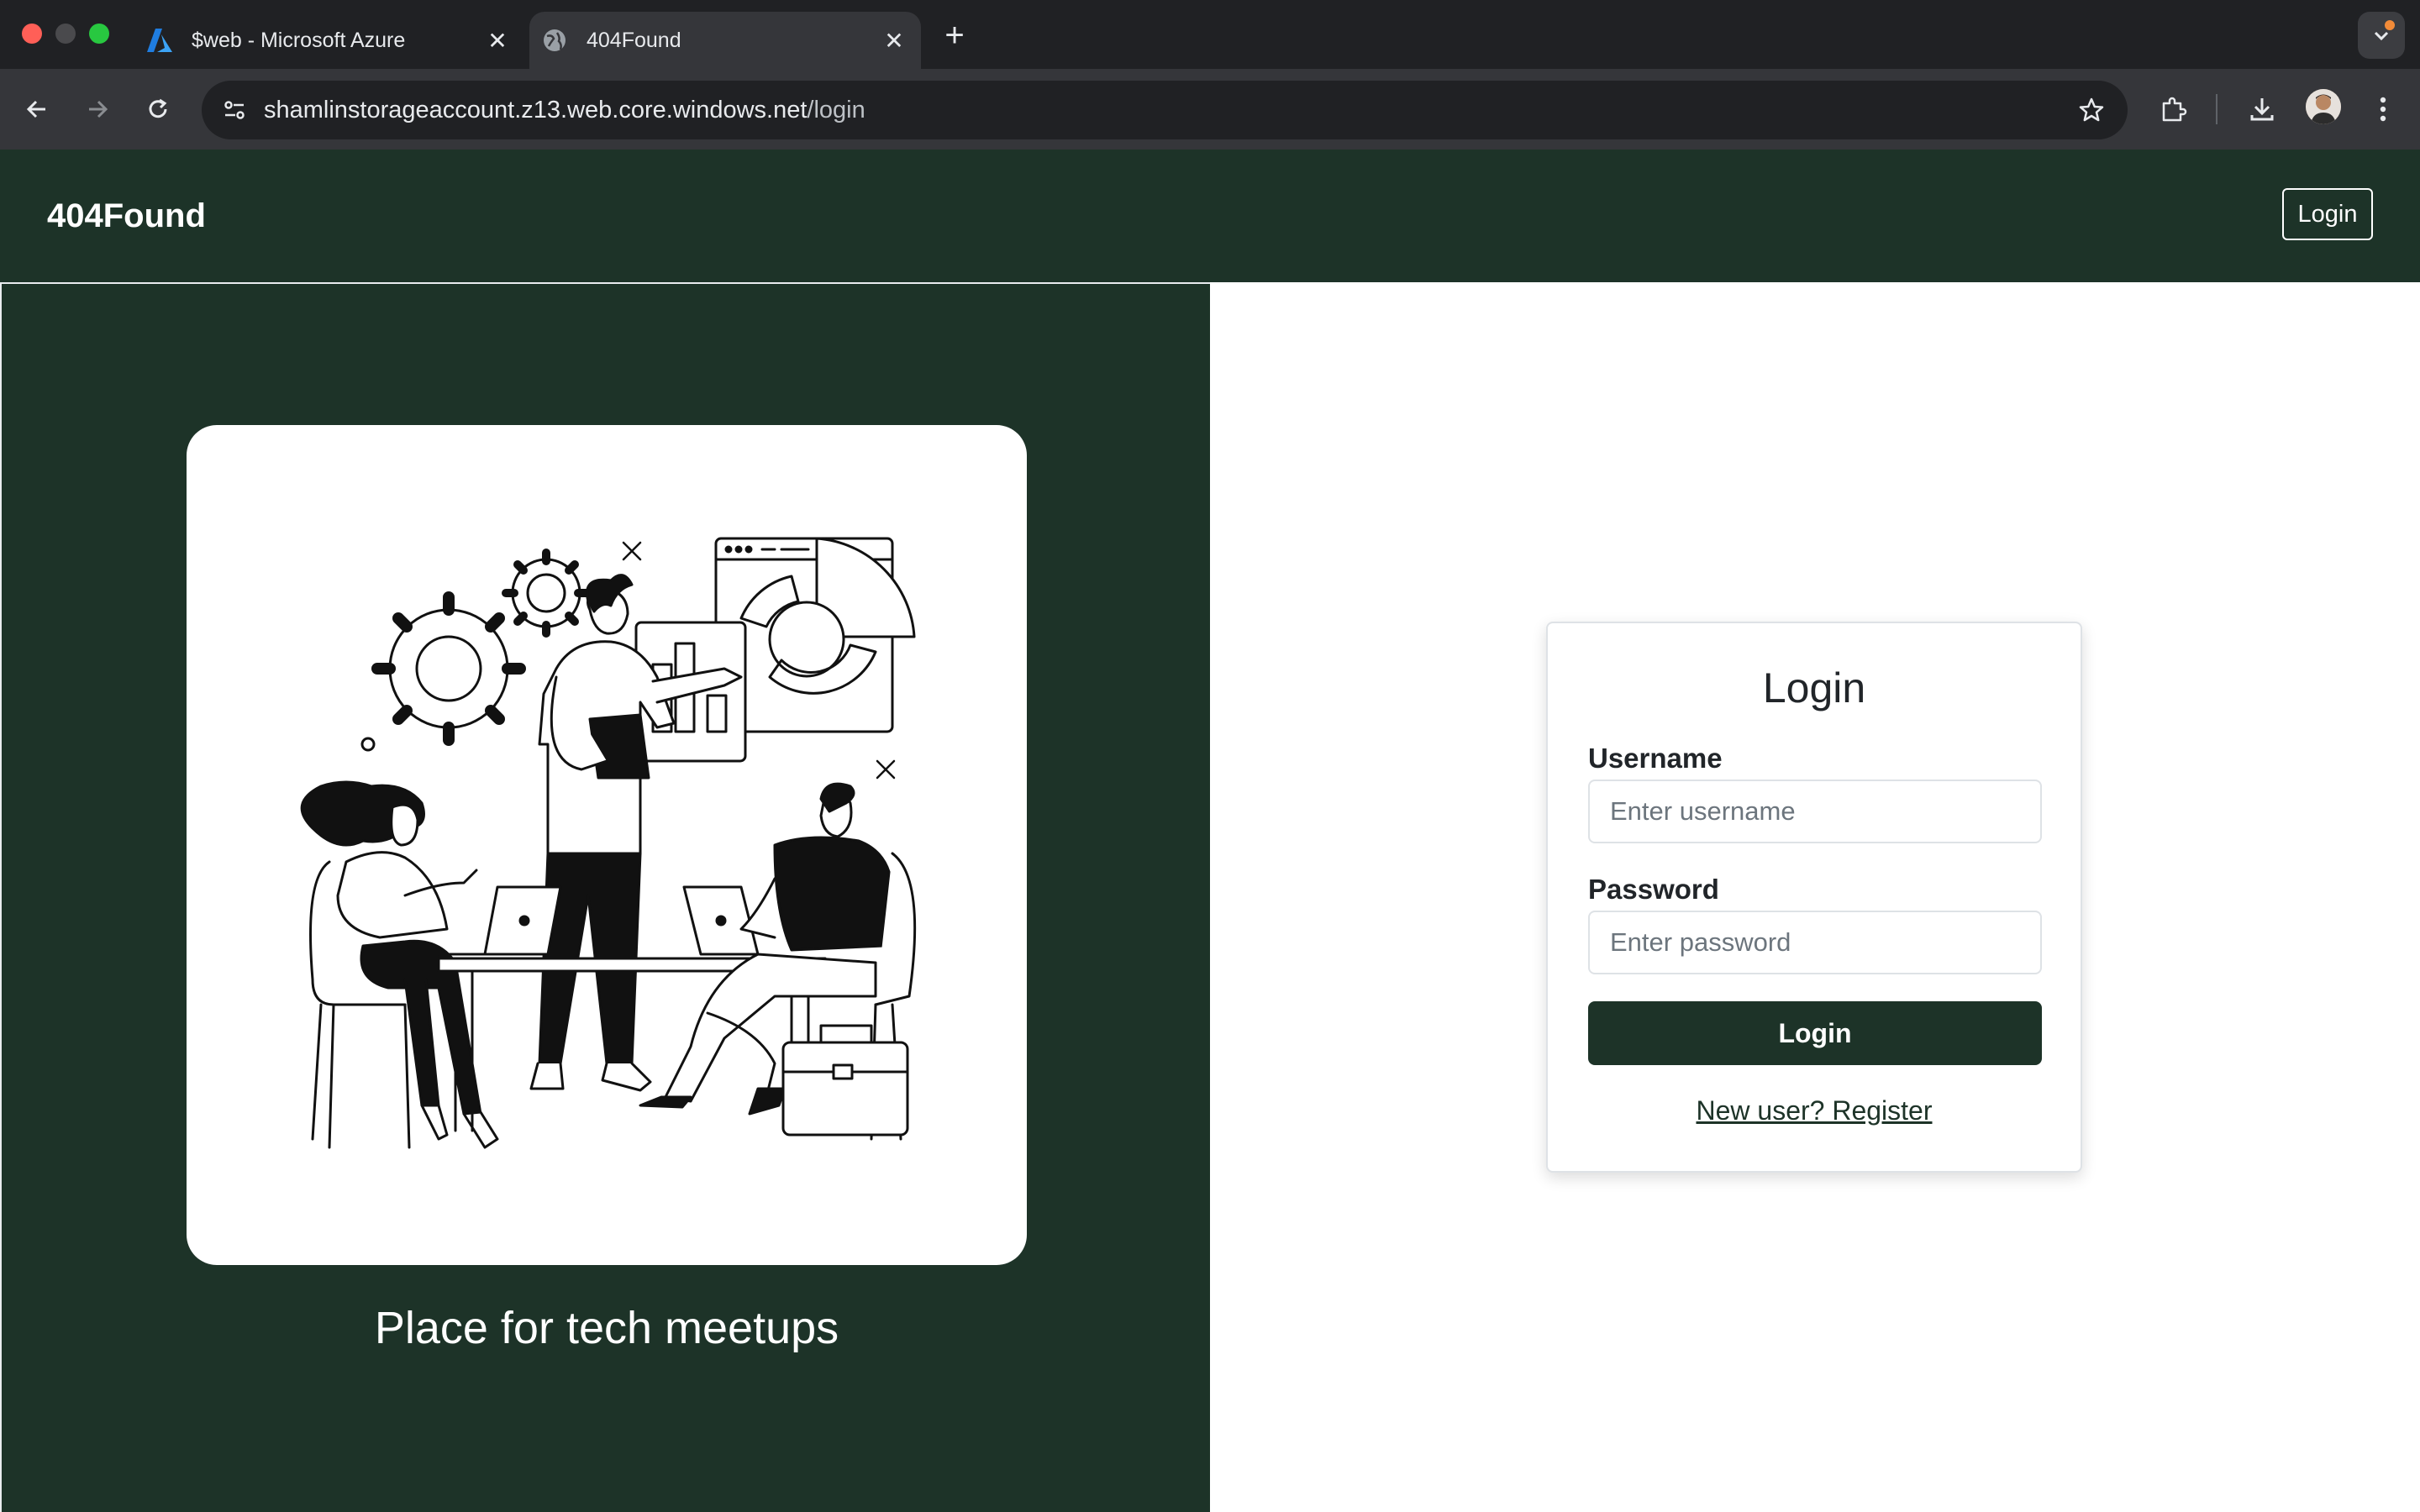 The image size is (2420, 1512). I want to click on azure-icon, so click(160, 40).